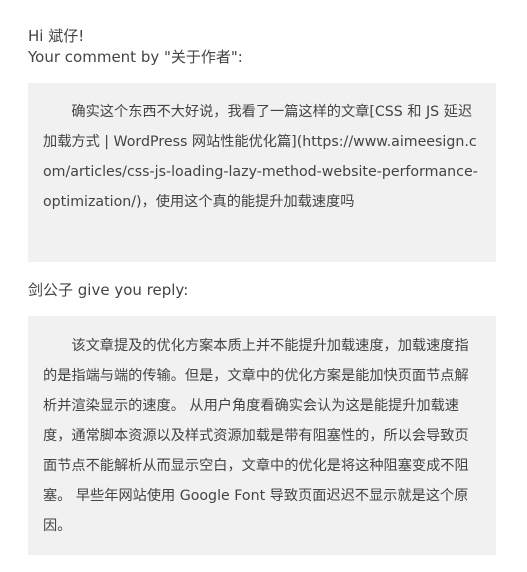 Image resolution: width=527 pixels, height=572 pixels. What do you see at coordinates (108, 290) in the screenshot?
I see `reply-header: 剑公子 give you reply:` at bounding box center [108, 290].